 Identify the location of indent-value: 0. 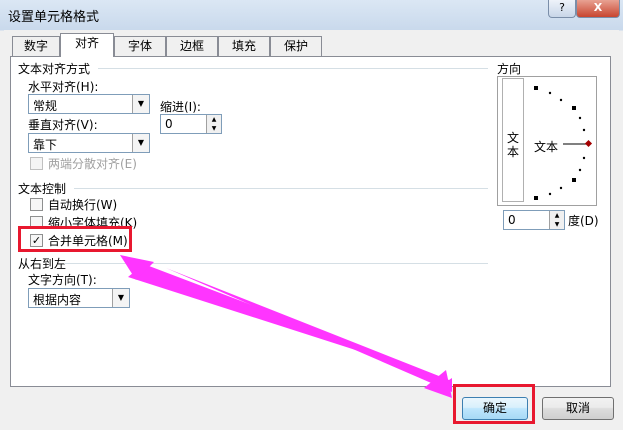
(169, 124).